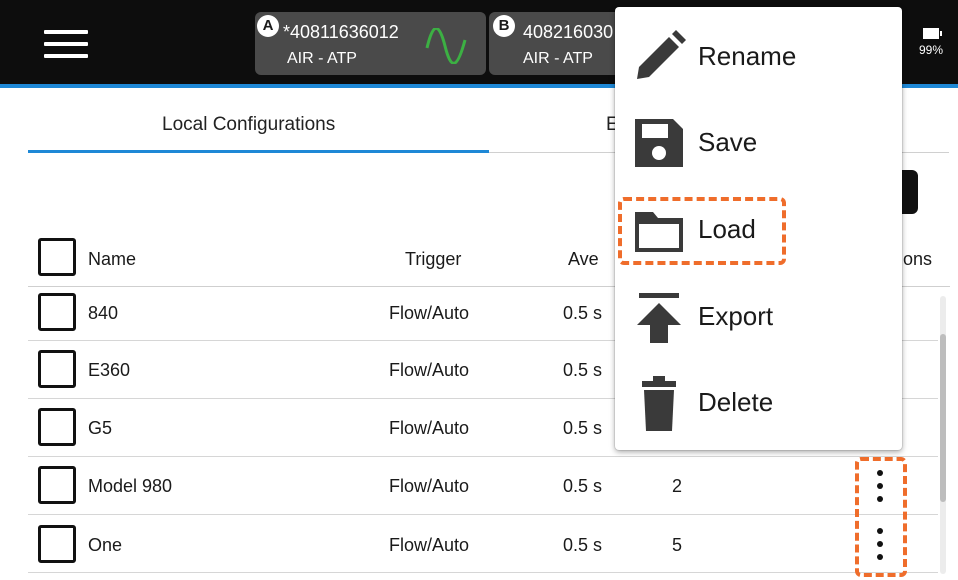 This screenshot has height=580, width=958. Describe the element at coordinates (504, 26) in the screenshot. I see `device-b-badge: B` at that location.